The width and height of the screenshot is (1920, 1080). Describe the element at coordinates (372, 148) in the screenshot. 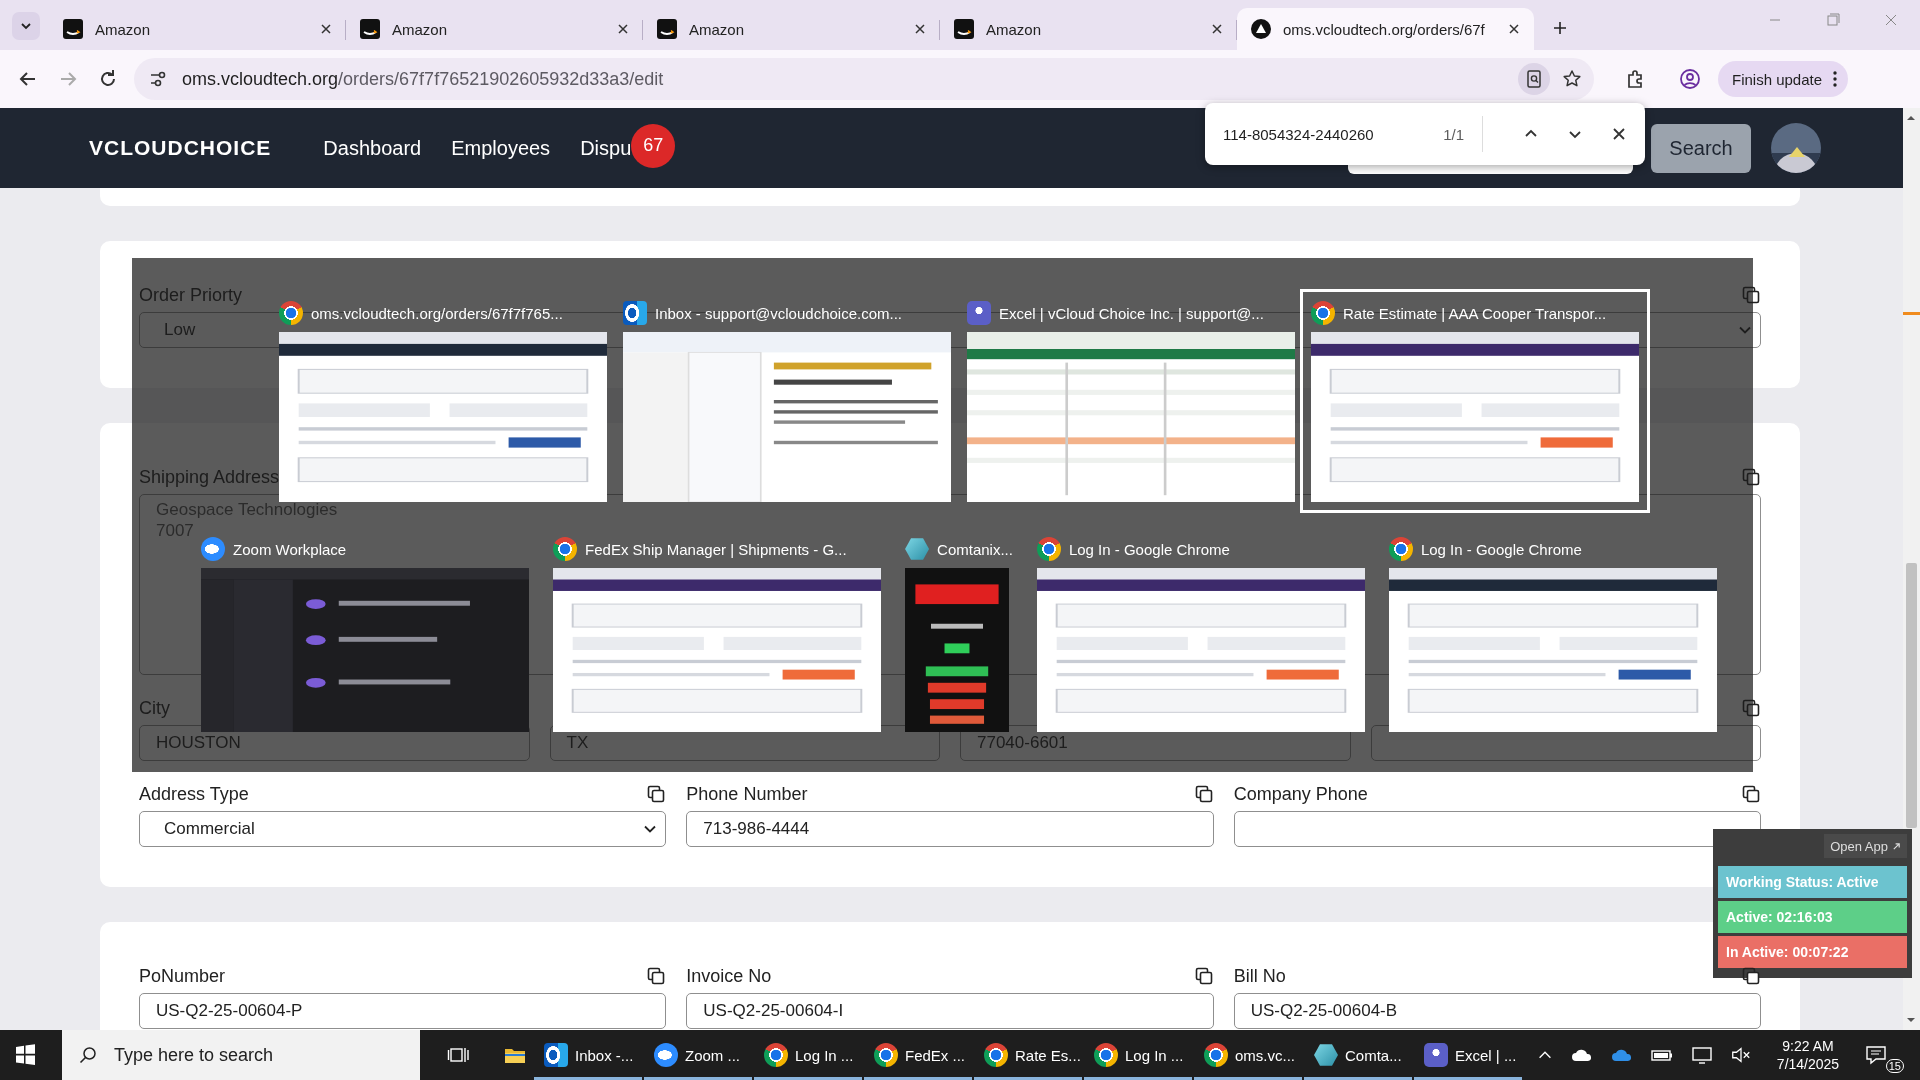

I see `nav-link: Dashboard` at that location.